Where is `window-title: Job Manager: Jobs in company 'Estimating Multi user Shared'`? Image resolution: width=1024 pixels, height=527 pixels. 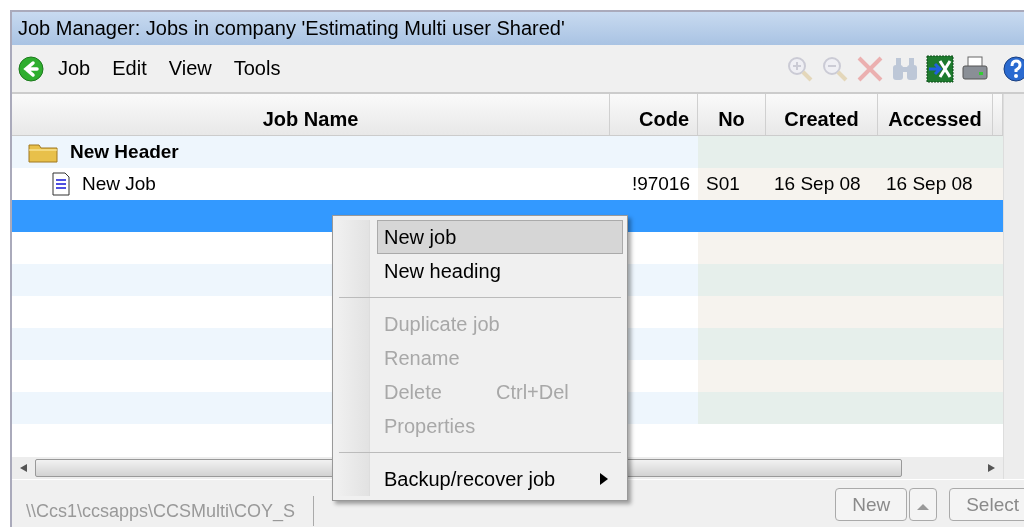 window-title: Job Manager: Jobs in company 'Estimating Multi user Shared' is located at coordinates (518, 28).